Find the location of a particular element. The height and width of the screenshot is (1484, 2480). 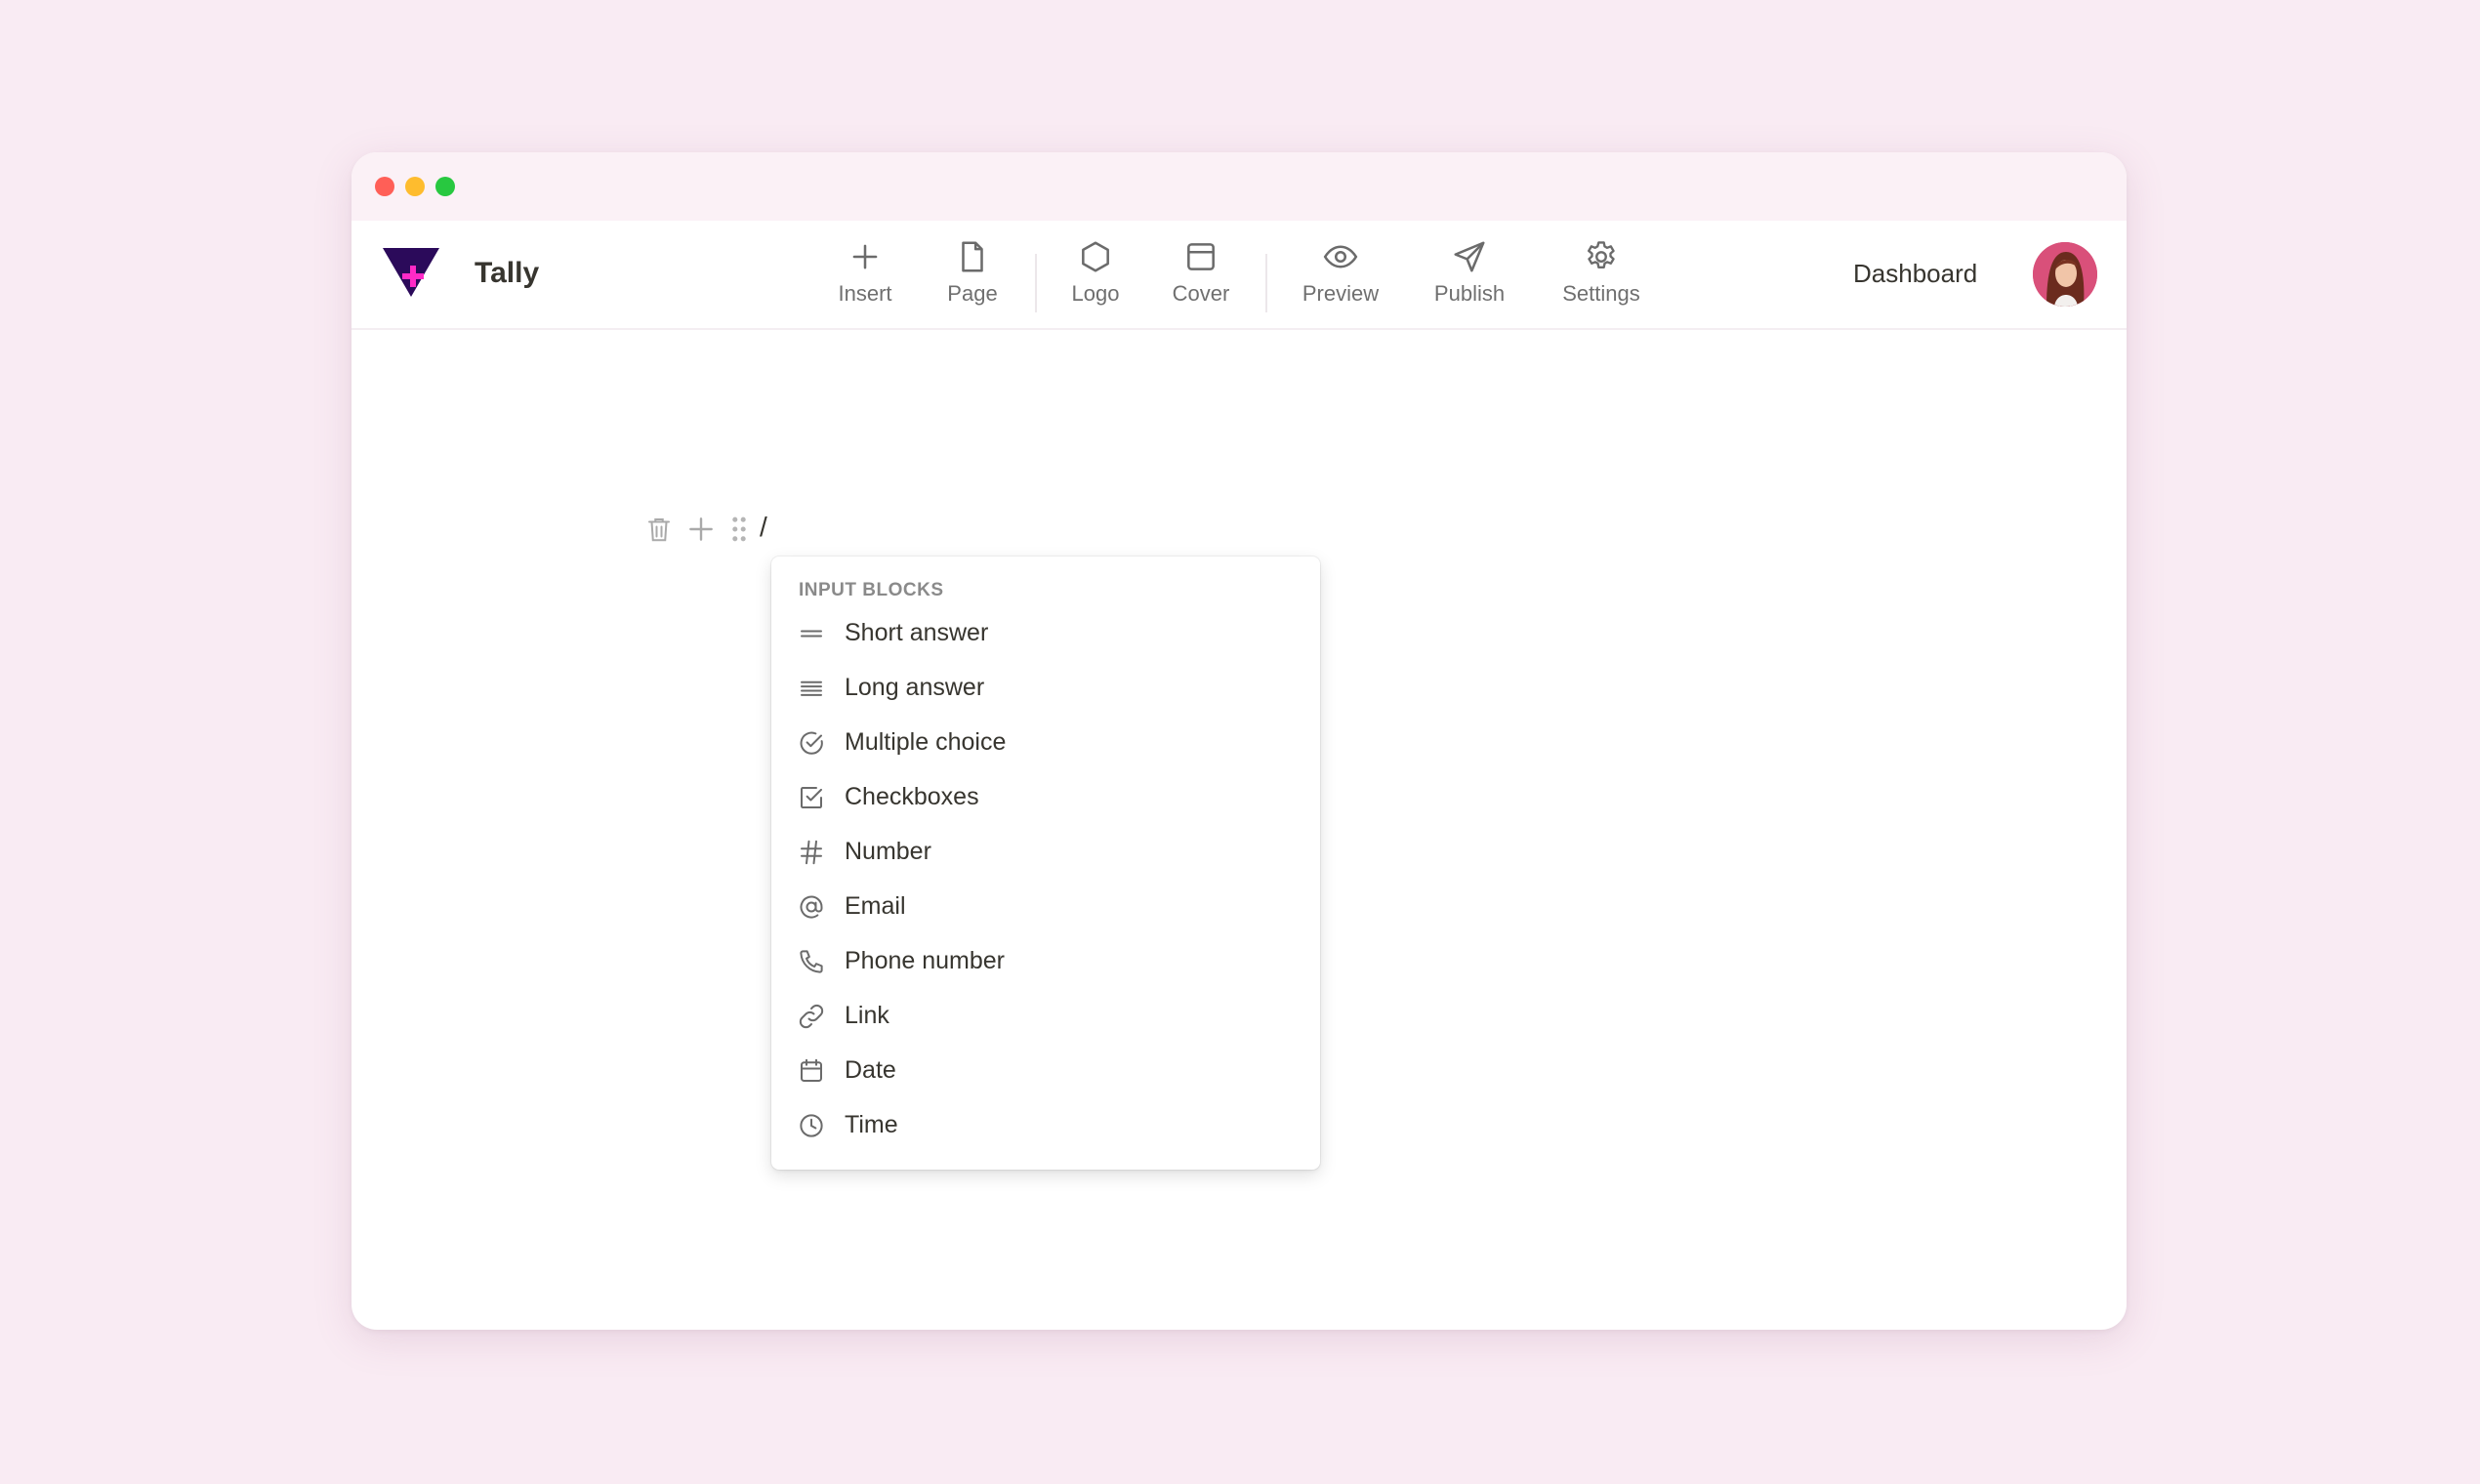

add-block-icon is located at coordinates (701, 529).